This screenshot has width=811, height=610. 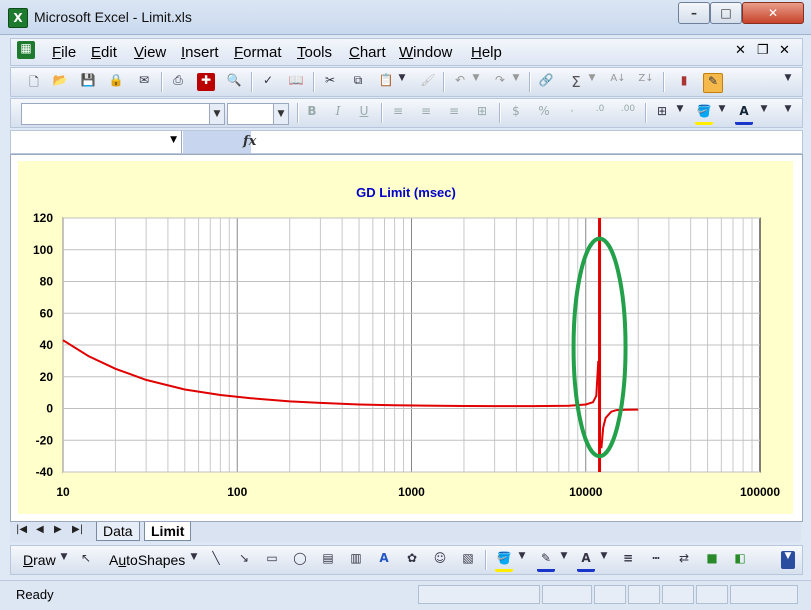 I want to click on align-right-icon: ≡, so click(x=454, y=113).